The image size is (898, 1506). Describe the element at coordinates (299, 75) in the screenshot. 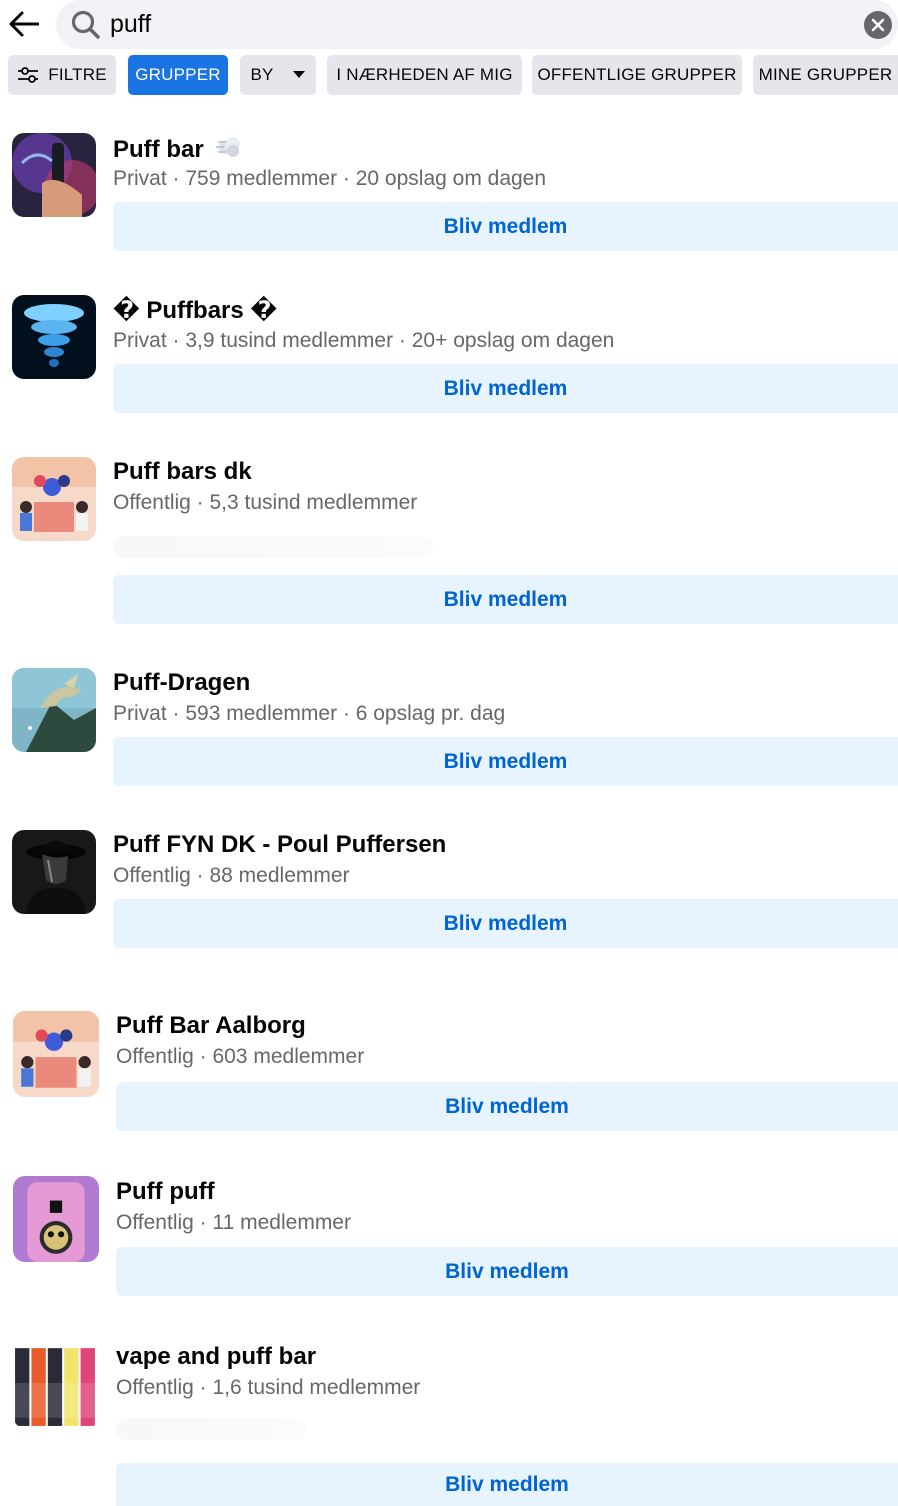

I see `caret-down-icon` at that location.